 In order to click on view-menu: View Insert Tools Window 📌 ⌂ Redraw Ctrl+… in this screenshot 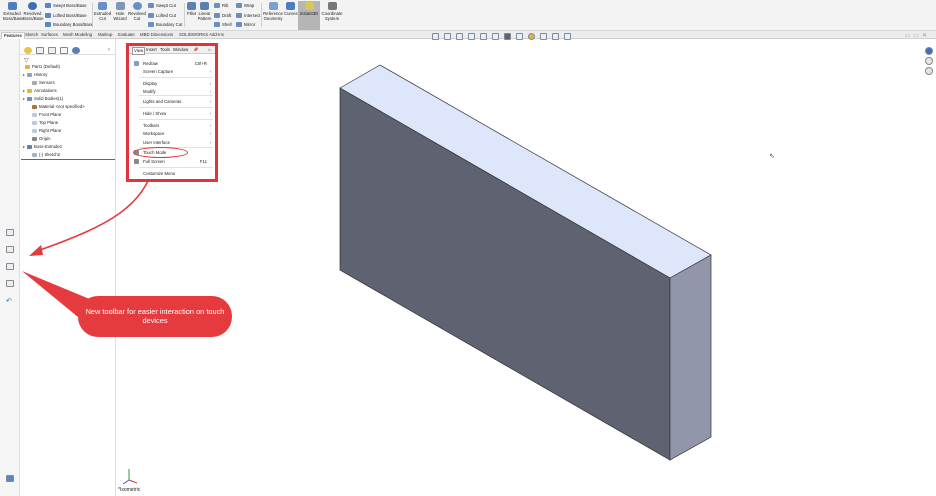, I will do `click(172, 112)`.